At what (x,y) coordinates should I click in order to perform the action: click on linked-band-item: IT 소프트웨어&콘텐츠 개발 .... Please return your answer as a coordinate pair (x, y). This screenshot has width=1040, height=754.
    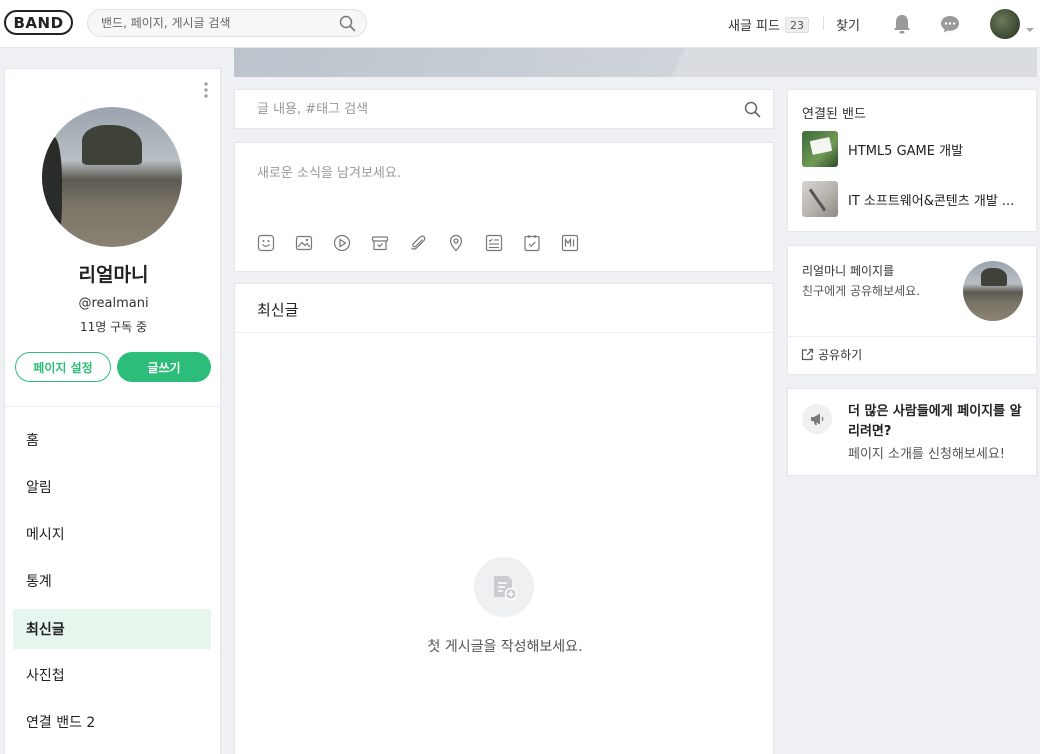
    Looking at the image, I should click on (915, 199).